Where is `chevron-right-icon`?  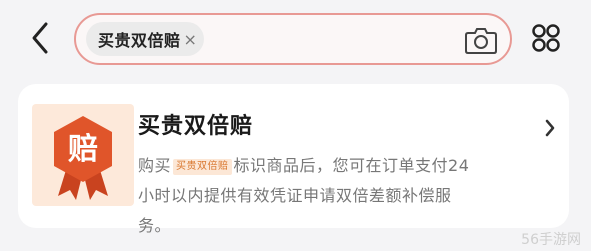
chevron-right-icon is located at coordinates (550, 128).